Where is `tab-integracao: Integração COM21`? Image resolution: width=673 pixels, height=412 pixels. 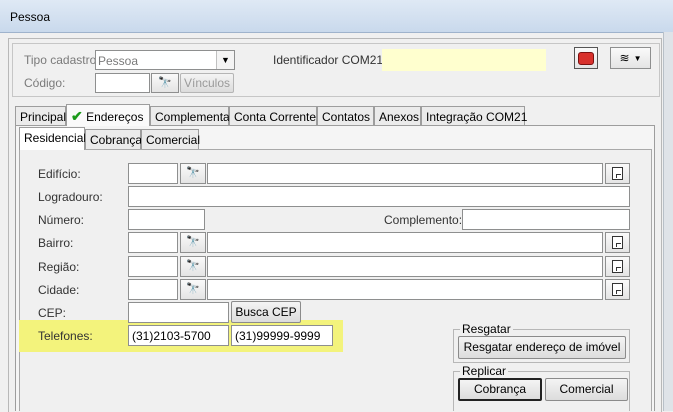
tab-integracao: Integração COM21 is located at coordinates (474, 115).